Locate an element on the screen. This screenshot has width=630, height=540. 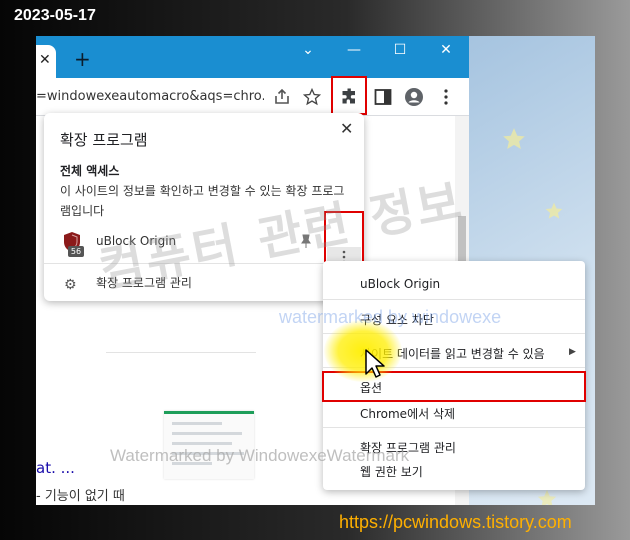
full-access-heading: 전체 액세스 is located at coordinates (90, 171).